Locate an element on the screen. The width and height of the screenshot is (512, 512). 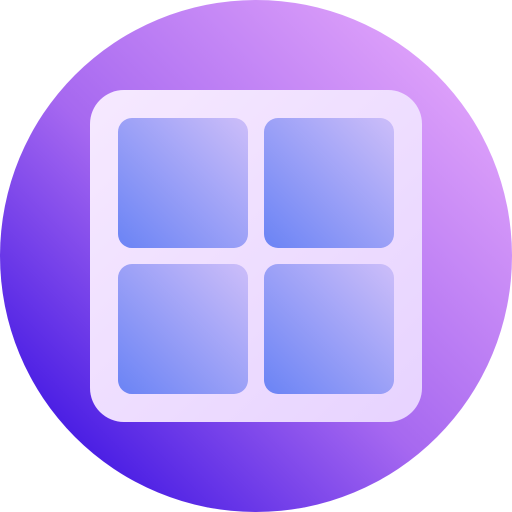
window-pane-bottom-right is located at coordinates (329, 329).